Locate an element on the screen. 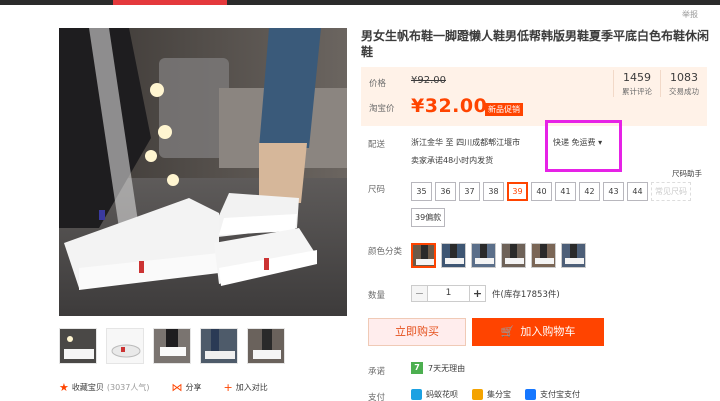  size-helper-link: 尺码助手 is located at coordinates (687, 173).